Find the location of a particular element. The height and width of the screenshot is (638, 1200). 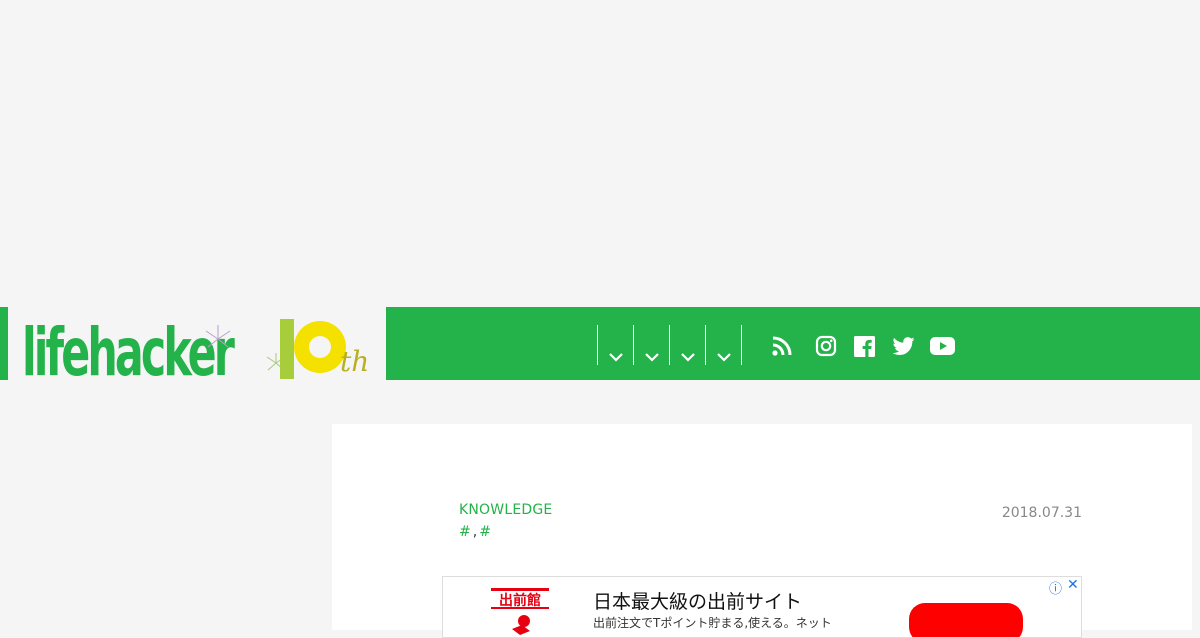

main-navbar is located at coordinates (793, 343).